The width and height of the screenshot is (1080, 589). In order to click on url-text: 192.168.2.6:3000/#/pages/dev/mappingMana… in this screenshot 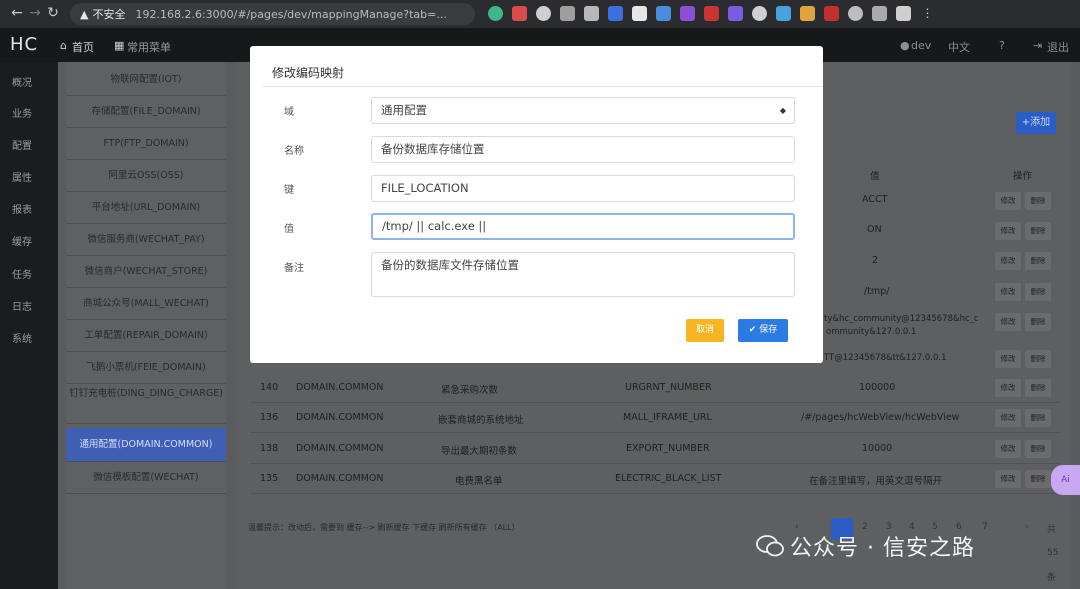, I will do `click(291, 14)`.